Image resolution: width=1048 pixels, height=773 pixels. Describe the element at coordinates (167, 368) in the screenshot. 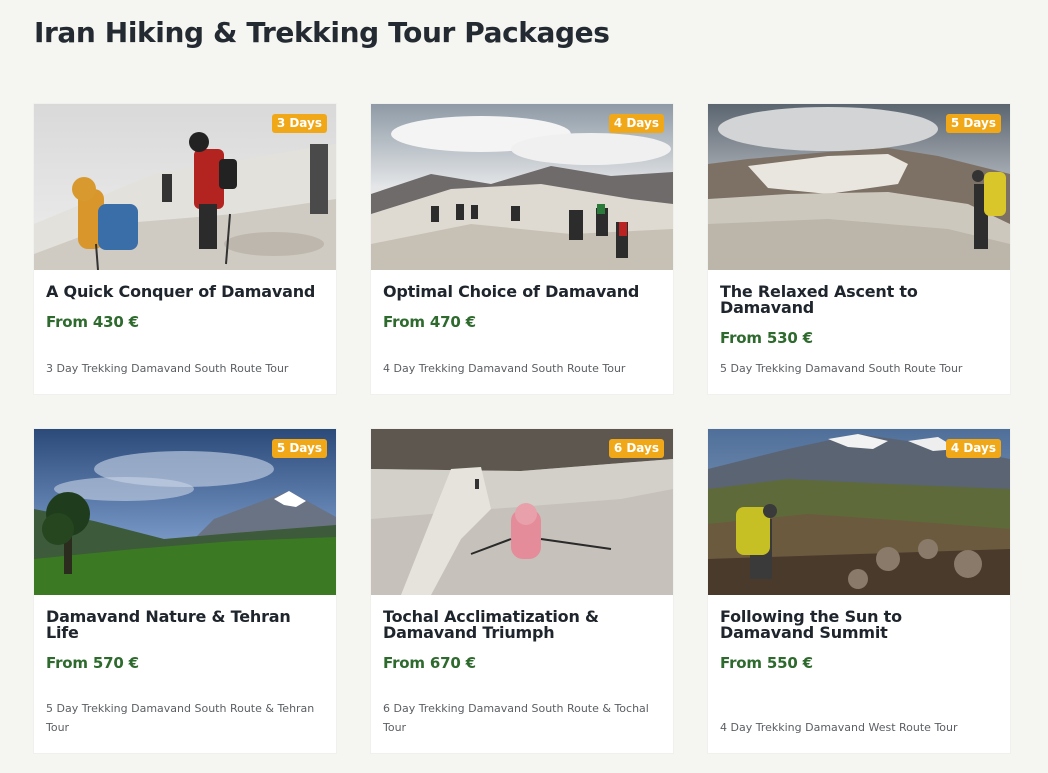

I see `tour-description: 3 Day Trekking Damavand South Route Tour` at that location.